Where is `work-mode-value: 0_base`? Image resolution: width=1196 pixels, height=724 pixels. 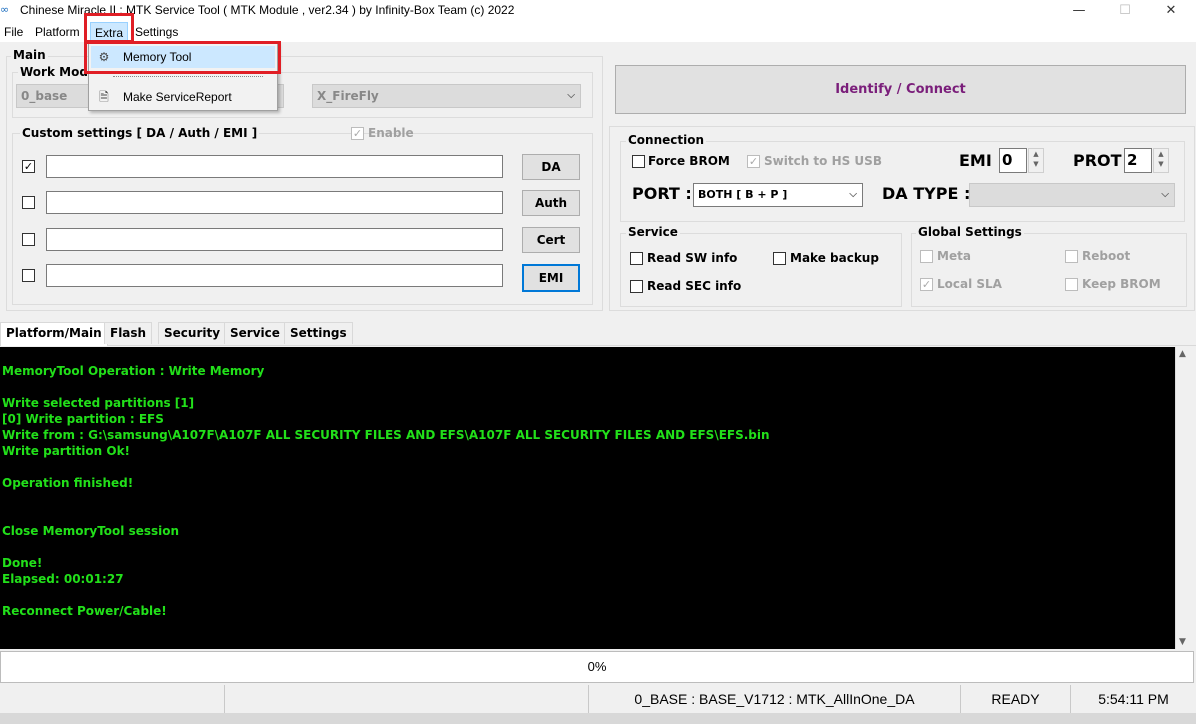
work-mode-value: 0_base is located at coordinates (44, 96).